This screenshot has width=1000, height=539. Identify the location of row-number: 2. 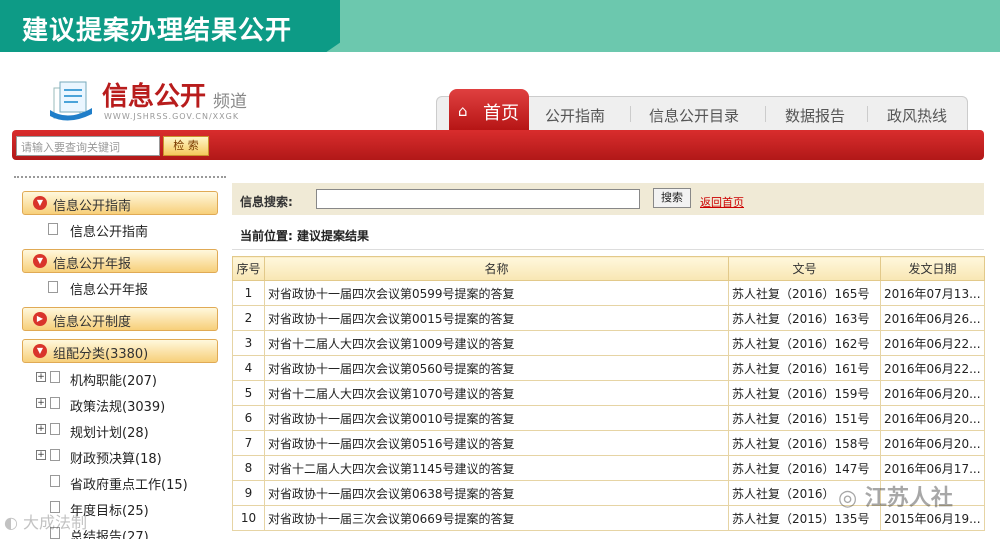
(248, 318).